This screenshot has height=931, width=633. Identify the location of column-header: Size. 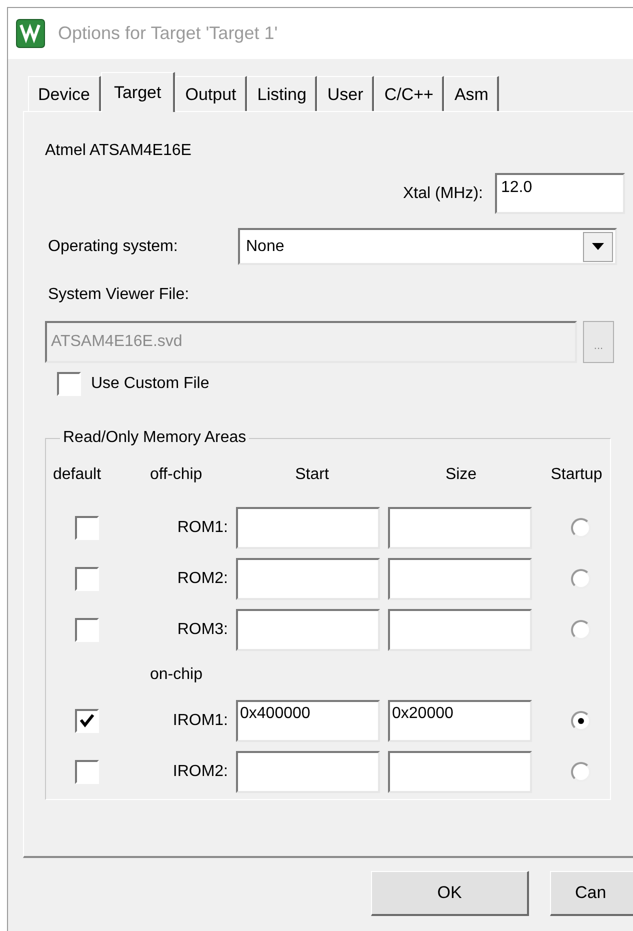
(461, 475).